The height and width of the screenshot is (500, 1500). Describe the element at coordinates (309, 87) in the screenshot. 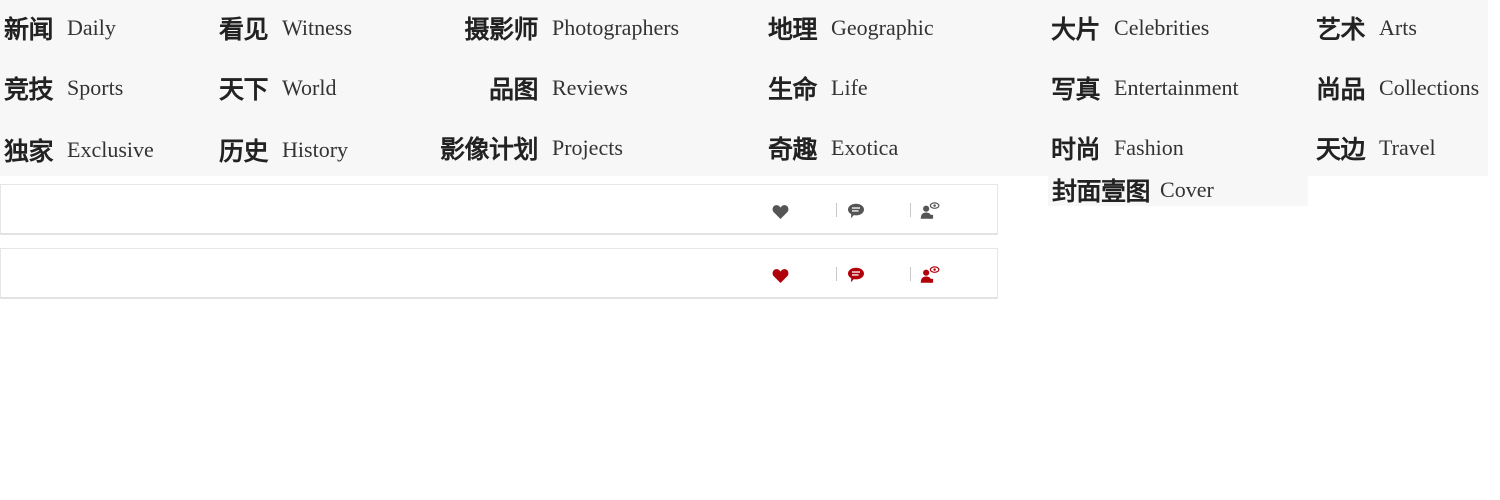

I see `nav-item-en: World` at that location.